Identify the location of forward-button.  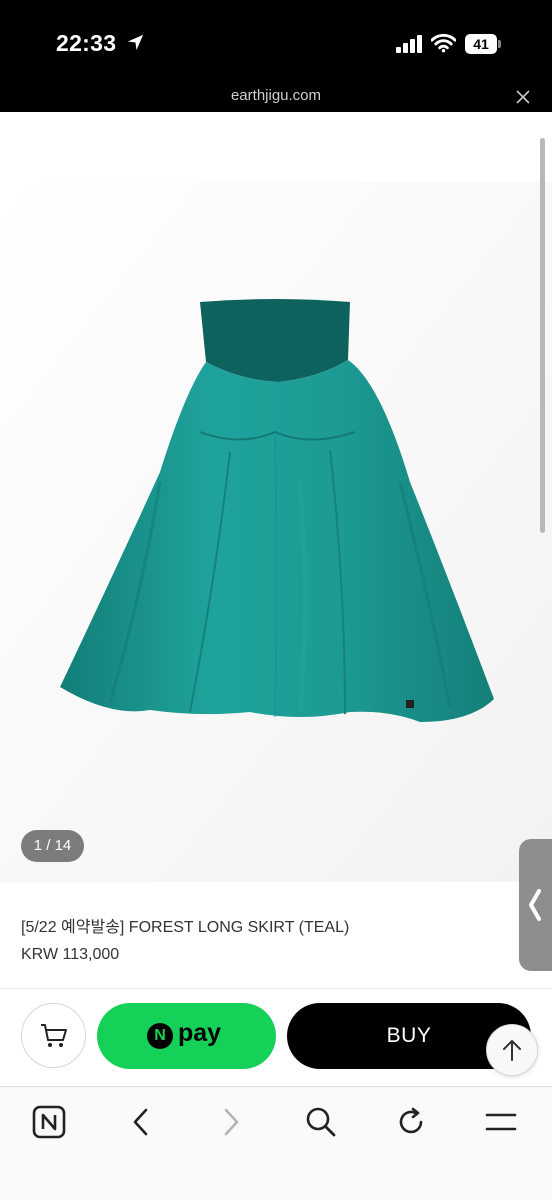
(232, 1123).